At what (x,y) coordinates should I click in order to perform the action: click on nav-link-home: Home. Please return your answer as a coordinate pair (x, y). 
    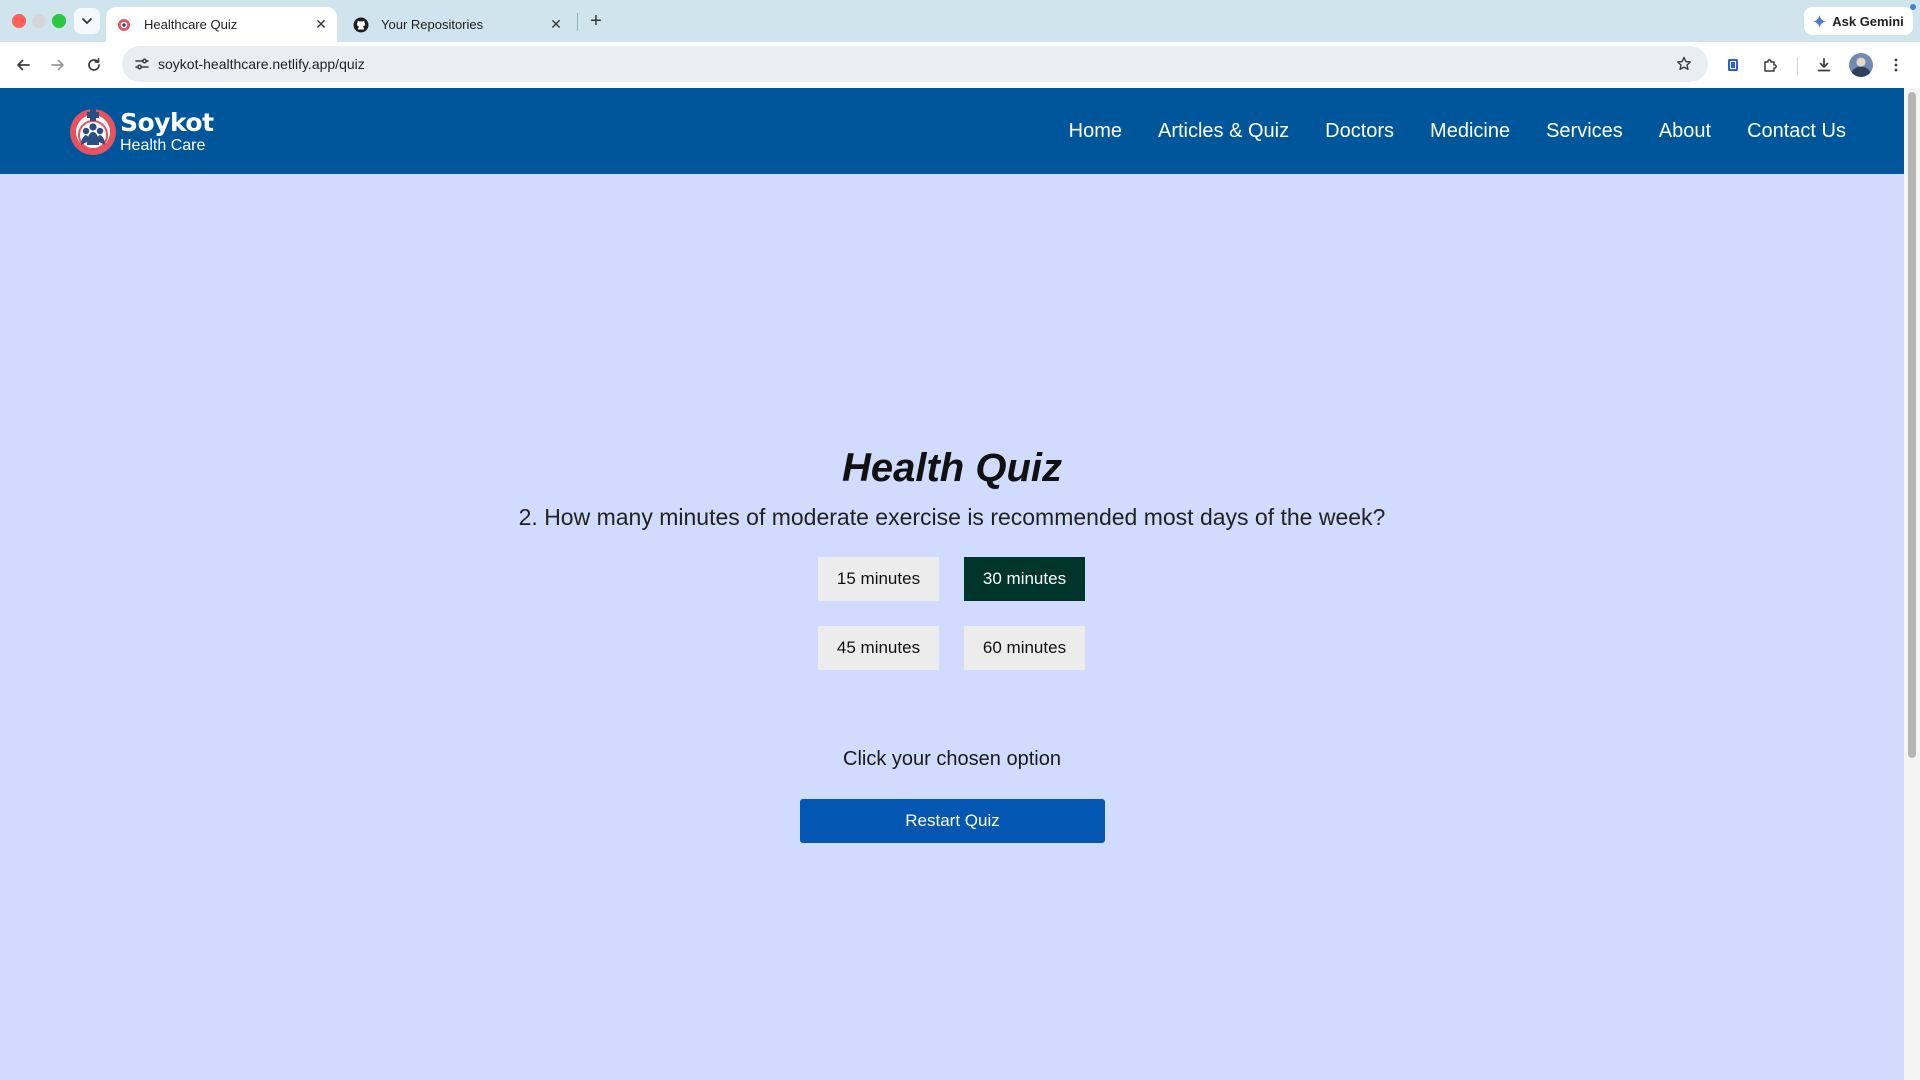
    Looking at the image, I should click on (1095, 131).